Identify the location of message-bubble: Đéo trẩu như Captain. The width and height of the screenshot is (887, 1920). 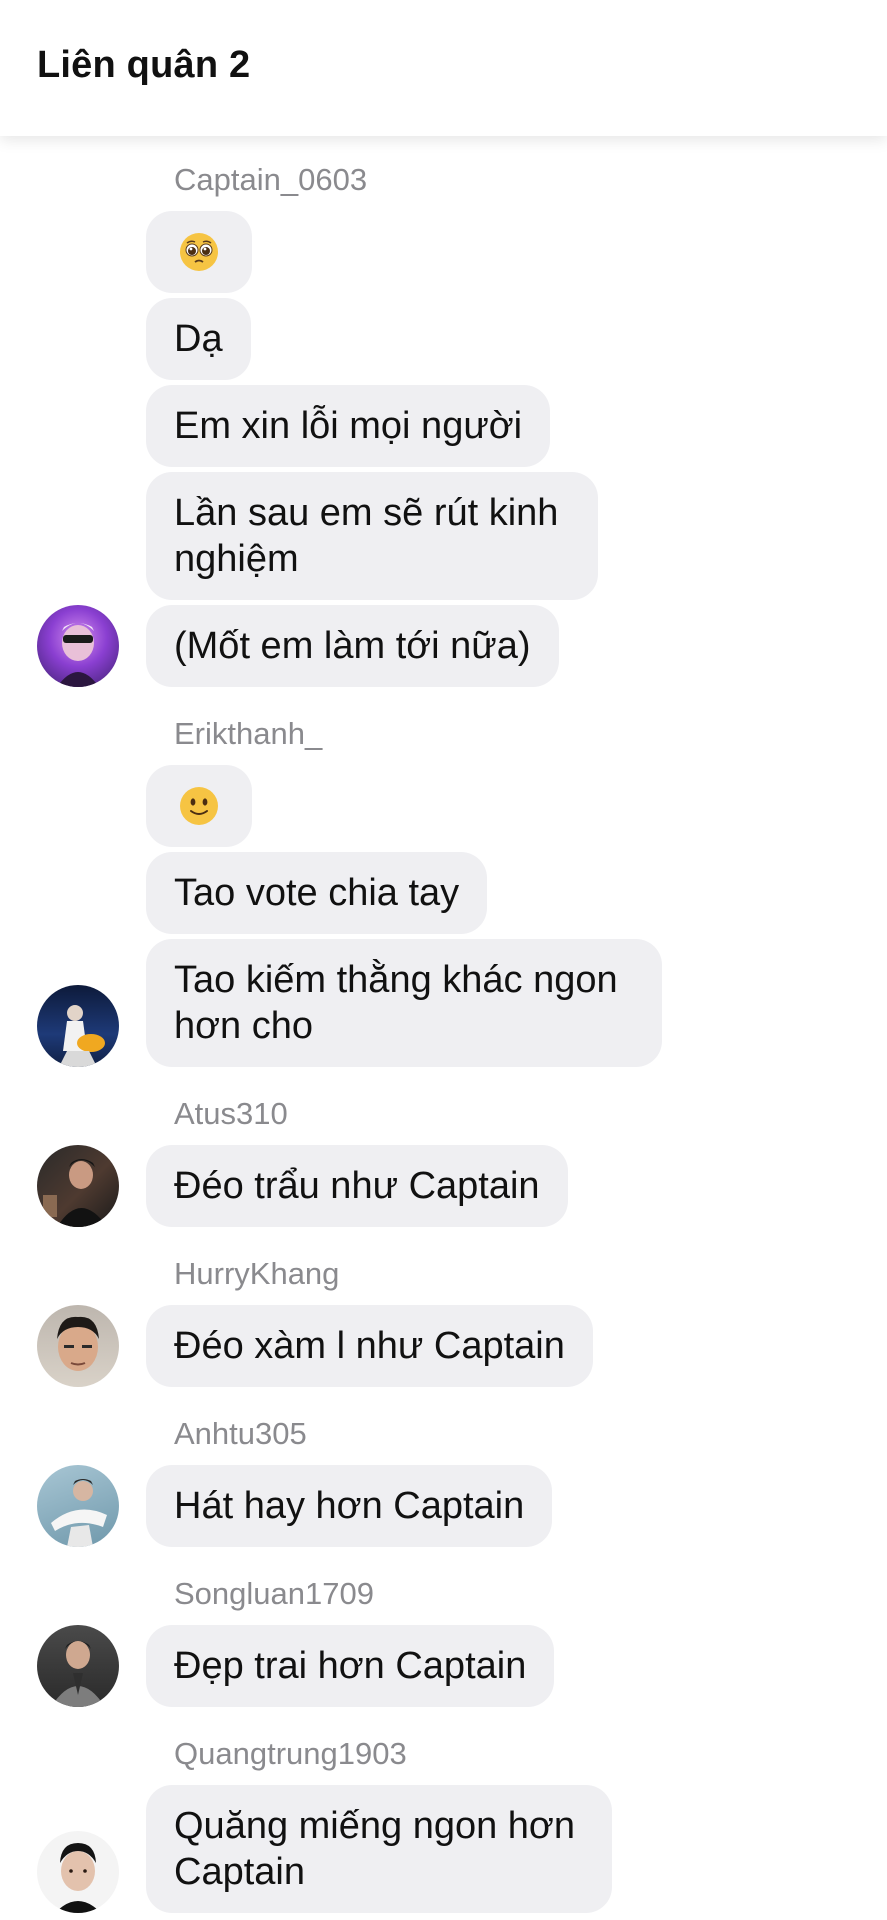
(357, 1186).